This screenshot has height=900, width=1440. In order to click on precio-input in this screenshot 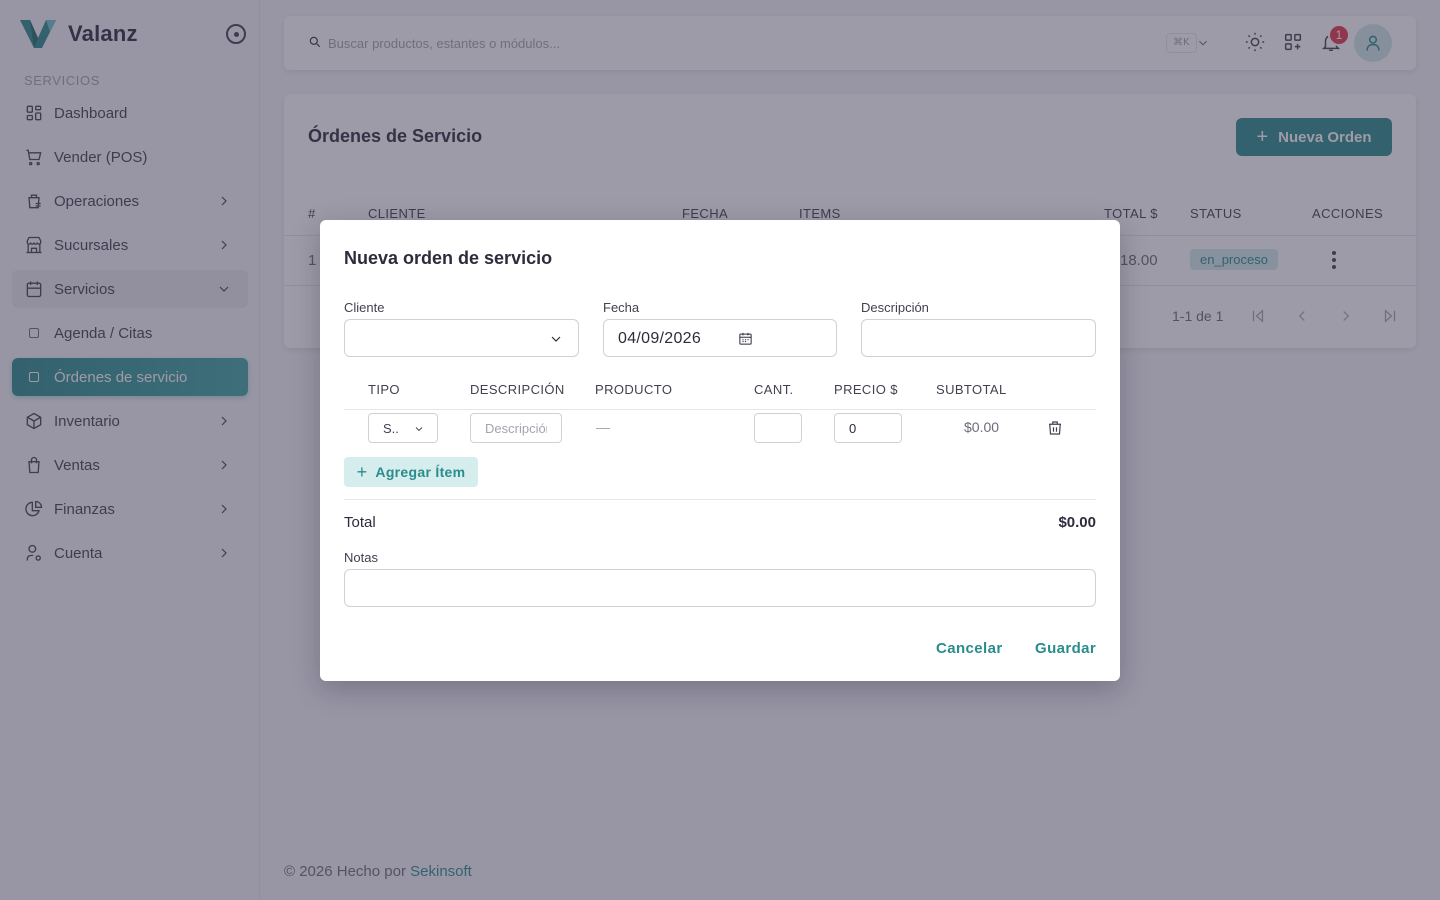, I will do `click(868, 428)`.